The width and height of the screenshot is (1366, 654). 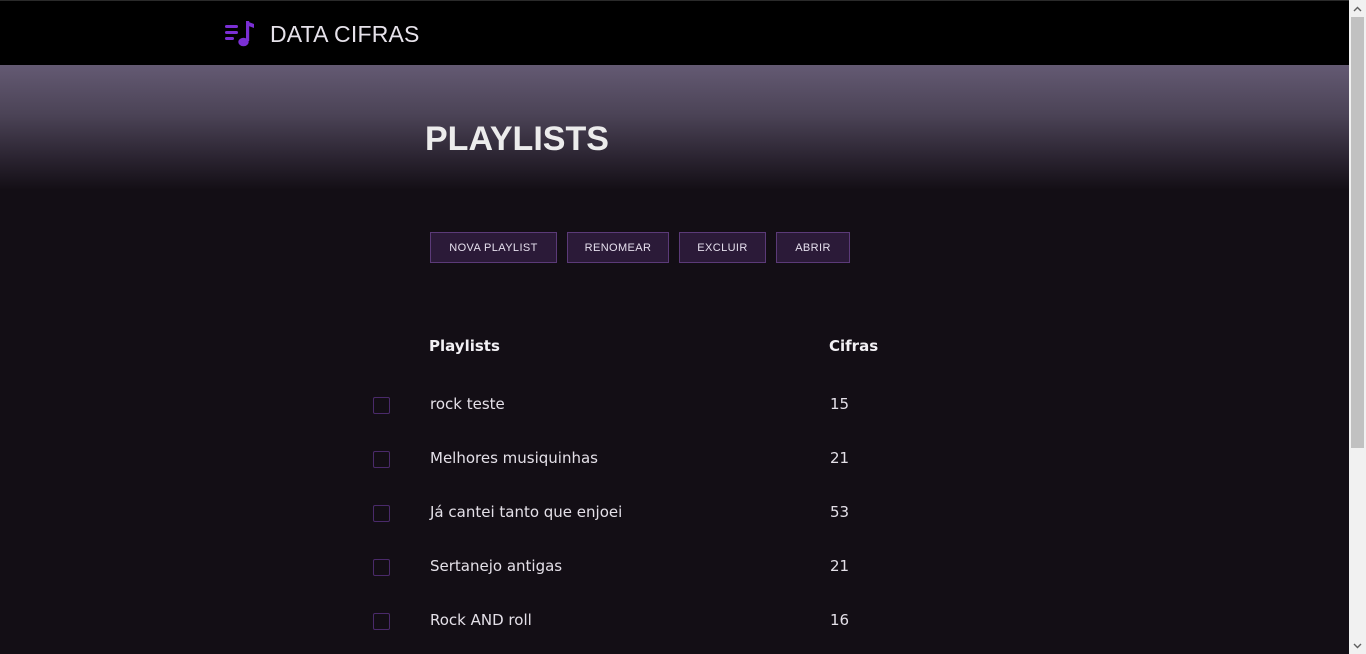 What do you see at coordinates (481, 620) in the screenshot?
I see `playlist-name: Rock AND roll` at bounding box center [481, 620].